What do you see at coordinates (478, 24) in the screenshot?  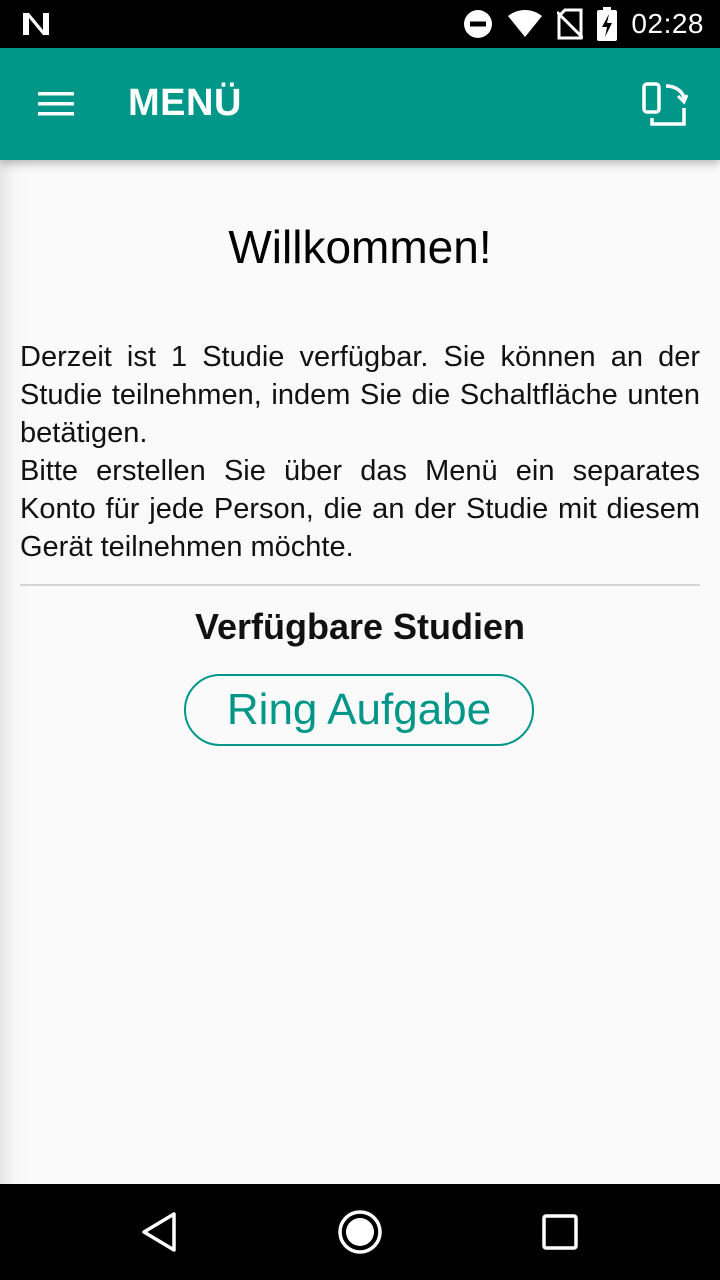 I see `do-not-disturb-icon` at bounding box center [478, 24].